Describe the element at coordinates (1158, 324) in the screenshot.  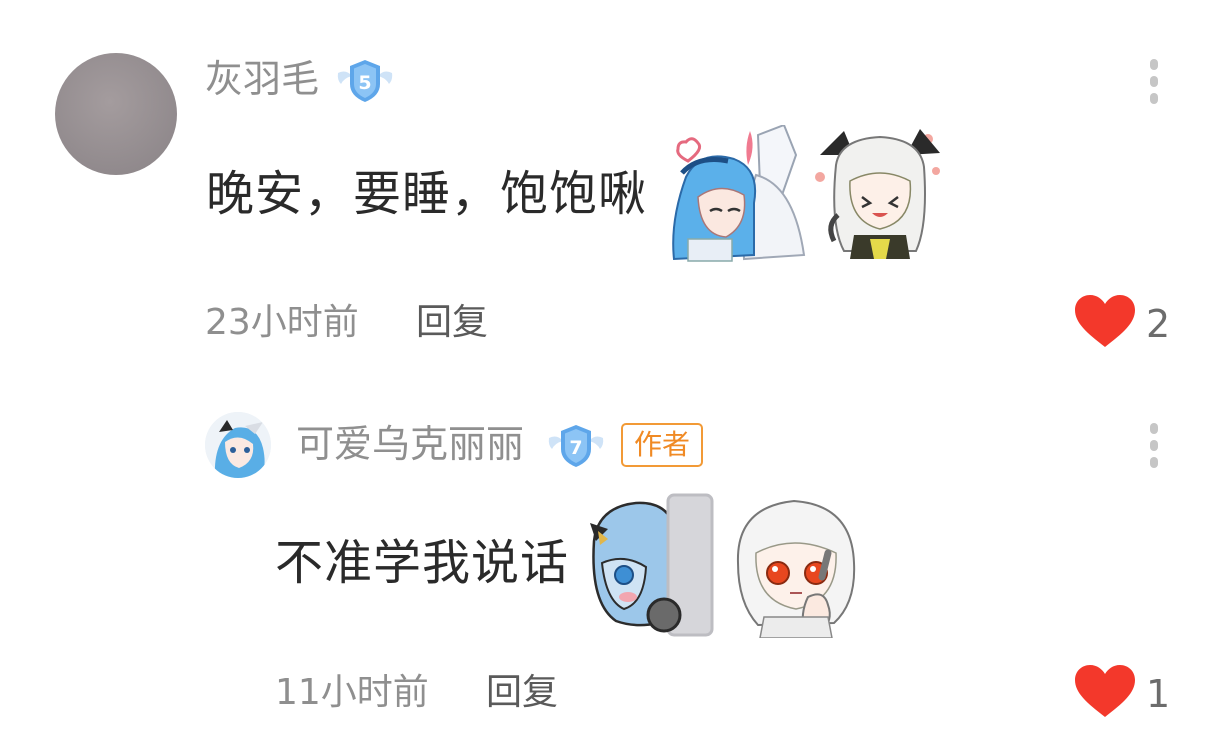
I see `like-count: 2` at that location.